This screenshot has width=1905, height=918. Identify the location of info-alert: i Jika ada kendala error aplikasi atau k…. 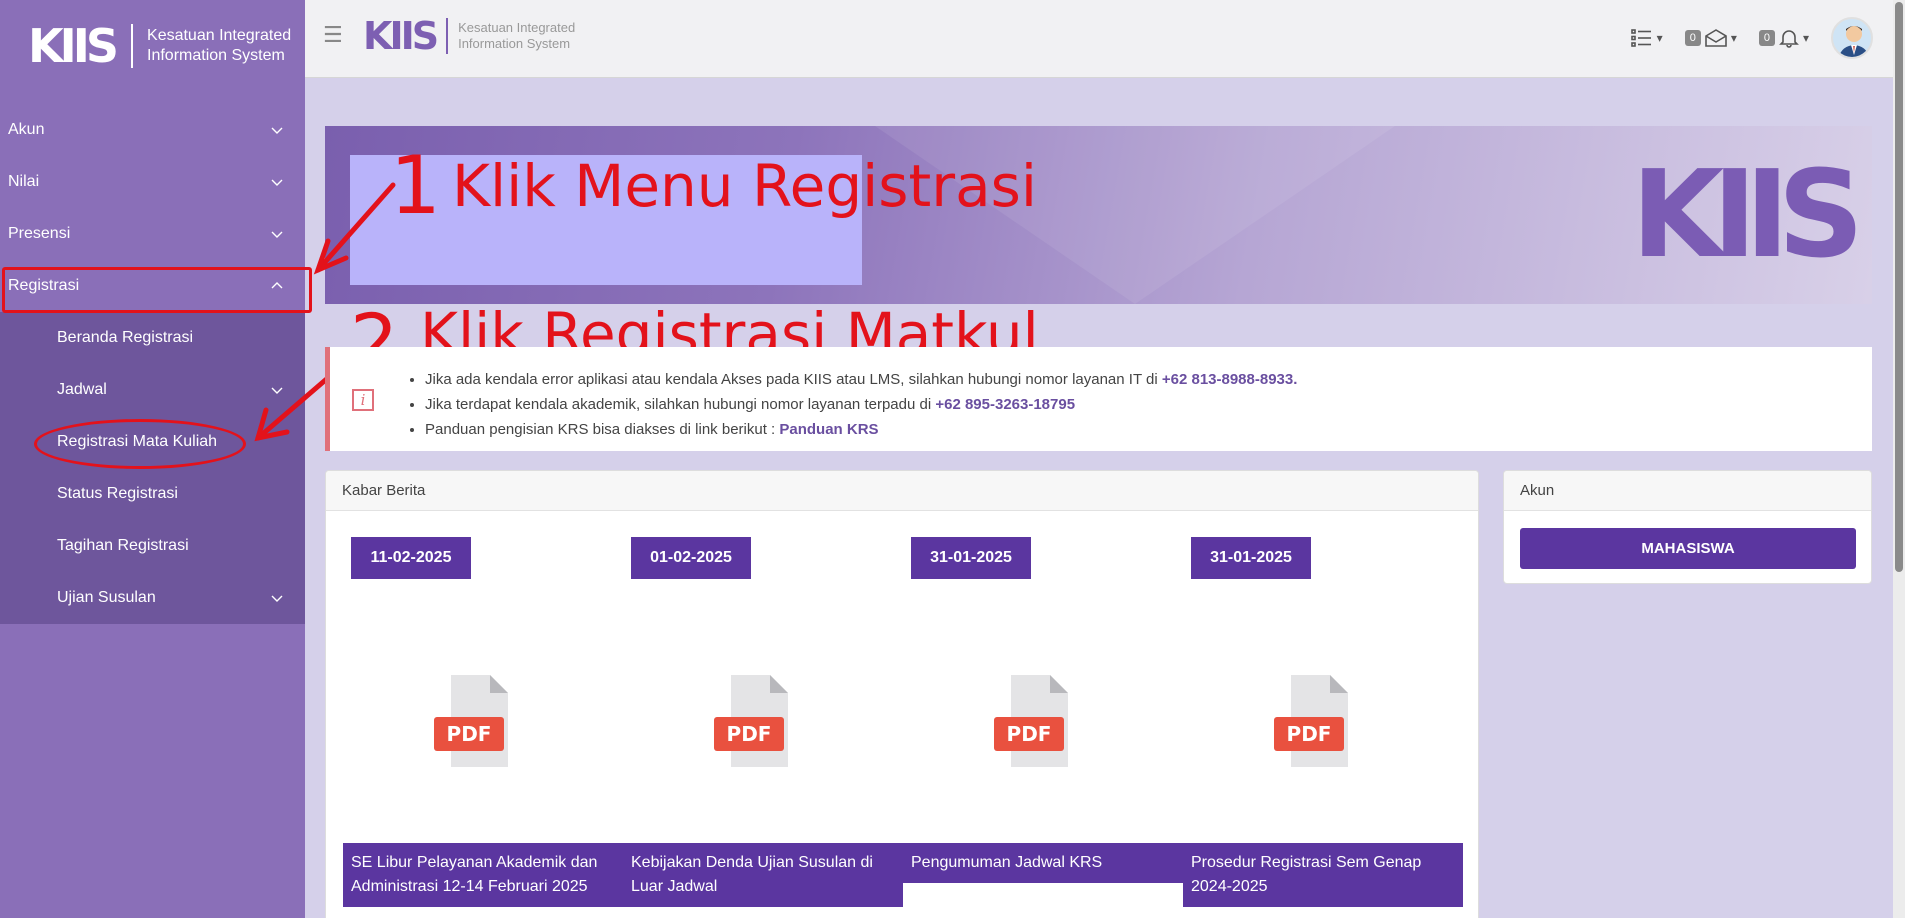
(1098, 399).